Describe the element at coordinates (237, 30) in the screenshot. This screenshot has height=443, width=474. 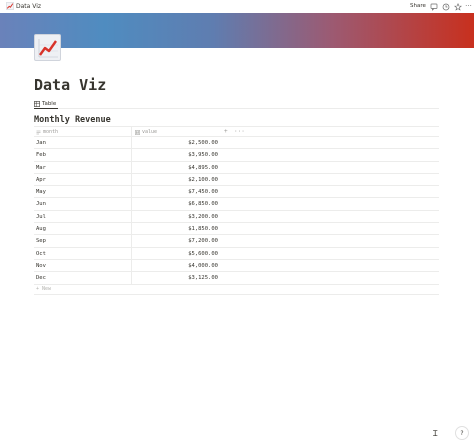
I see `cover-image` at that location.